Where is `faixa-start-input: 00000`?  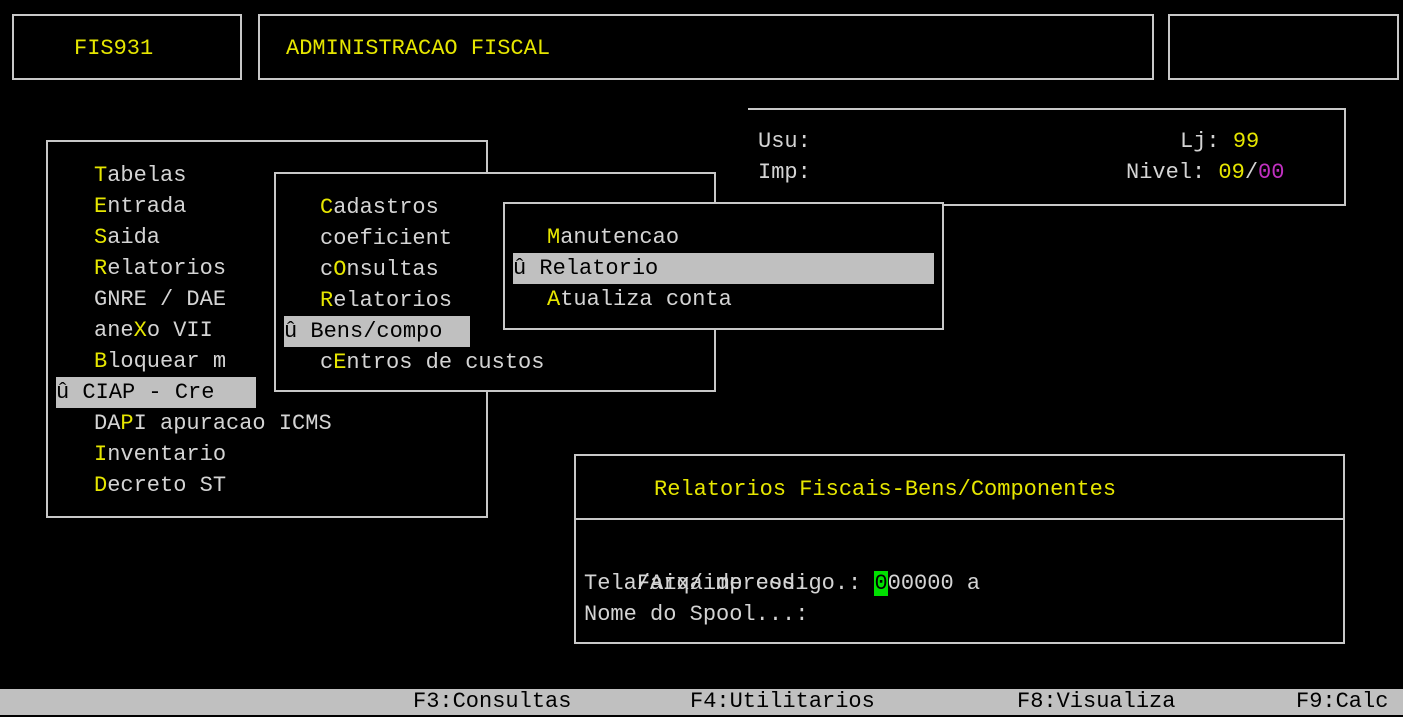
faixa-start-input: 00000 is located at coordinates (921, 583).